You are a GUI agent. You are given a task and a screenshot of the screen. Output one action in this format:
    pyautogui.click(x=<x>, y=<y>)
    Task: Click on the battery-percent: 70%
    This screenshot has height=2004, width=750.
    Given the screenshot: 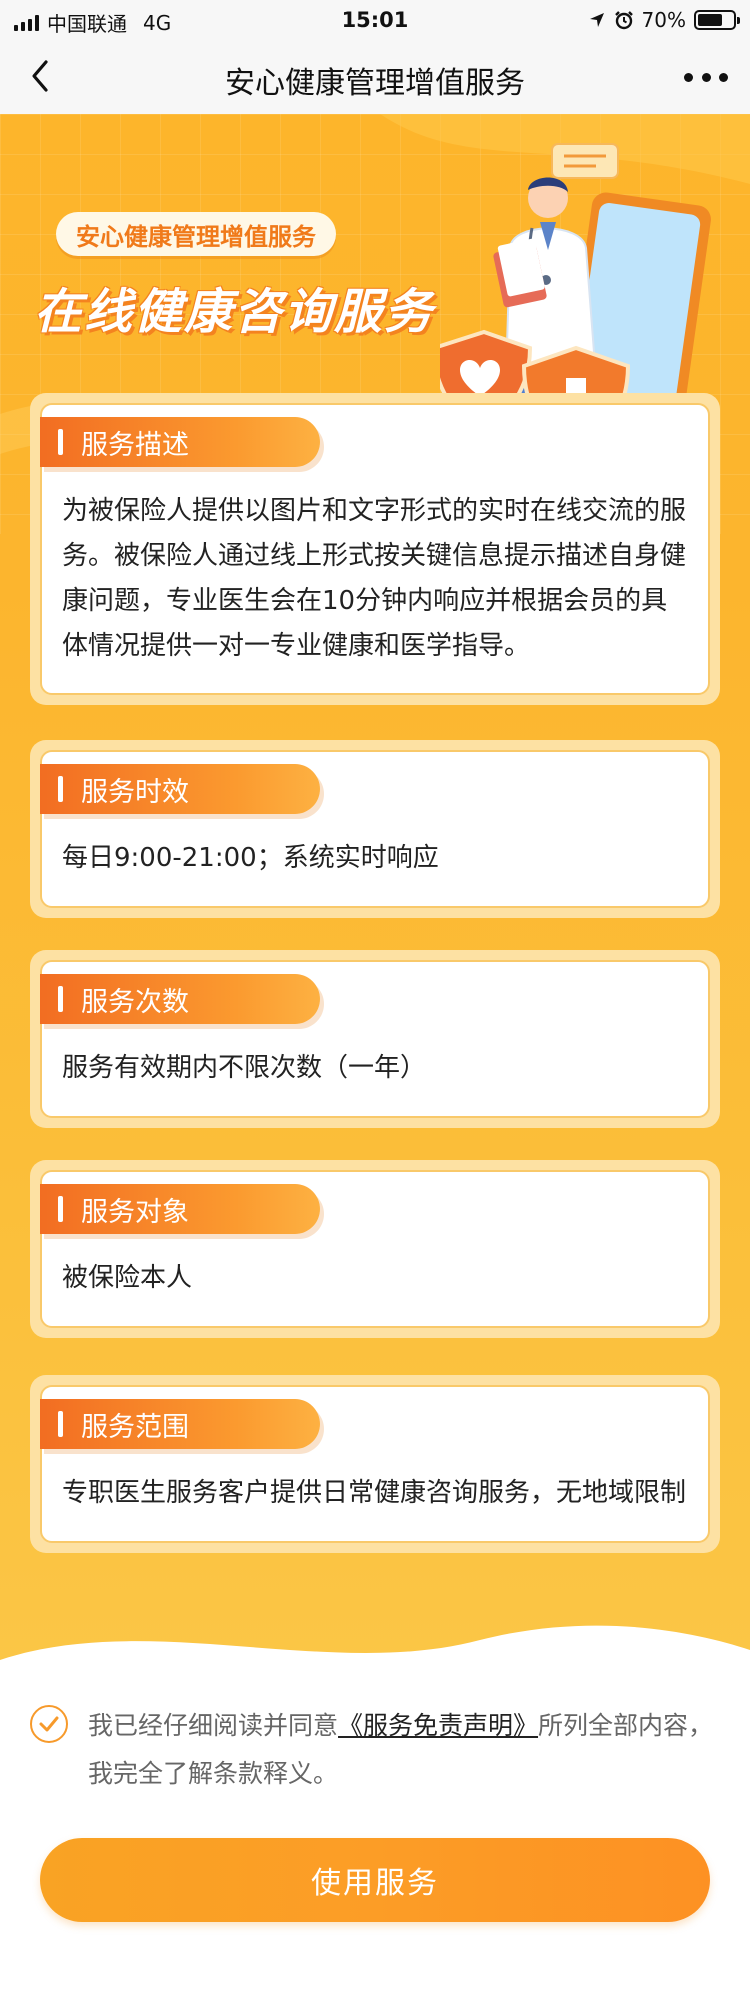 What is the action you would take?
    pyautogui.click(x=663, y=20)
    